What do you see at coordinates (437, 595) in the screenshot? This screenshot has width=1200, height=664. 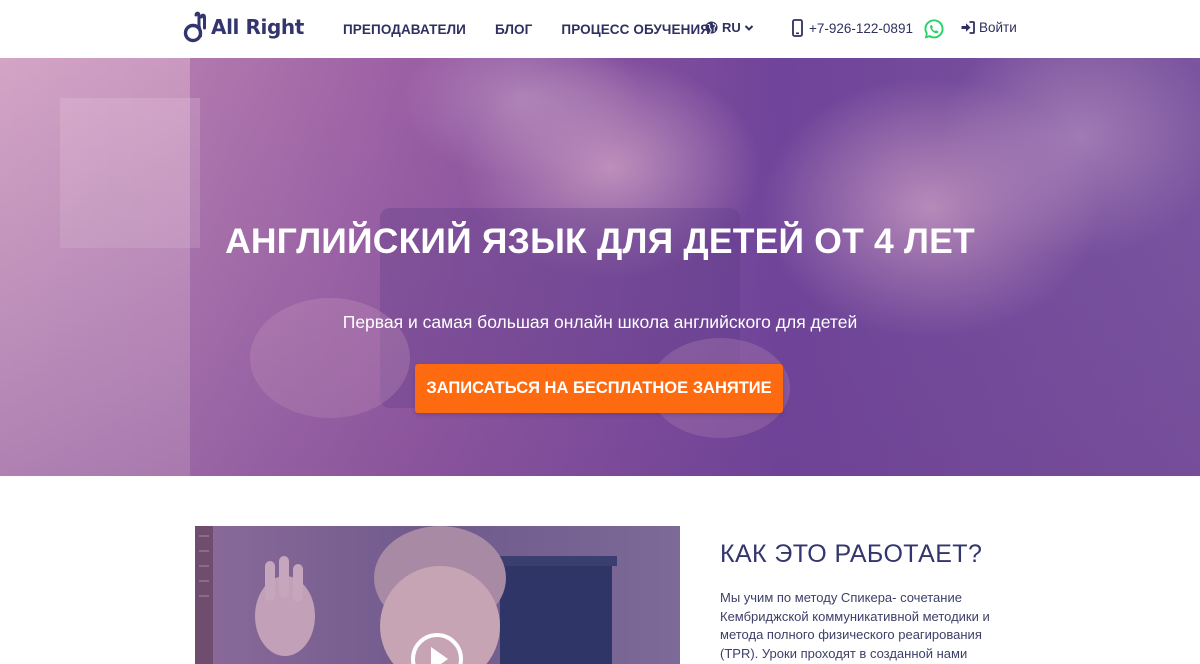 I see `video-player` at bounding box center [437, 595].